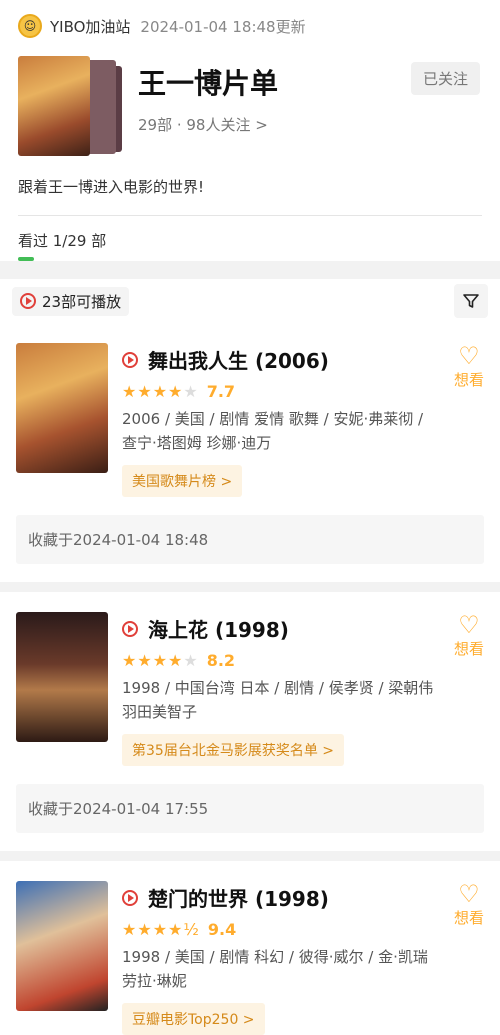 The image size is (500, 1035). Describe the element at coordinates (280, 660) in the screenshot. I see `rating: ★★★★★ 8.2` at that location.